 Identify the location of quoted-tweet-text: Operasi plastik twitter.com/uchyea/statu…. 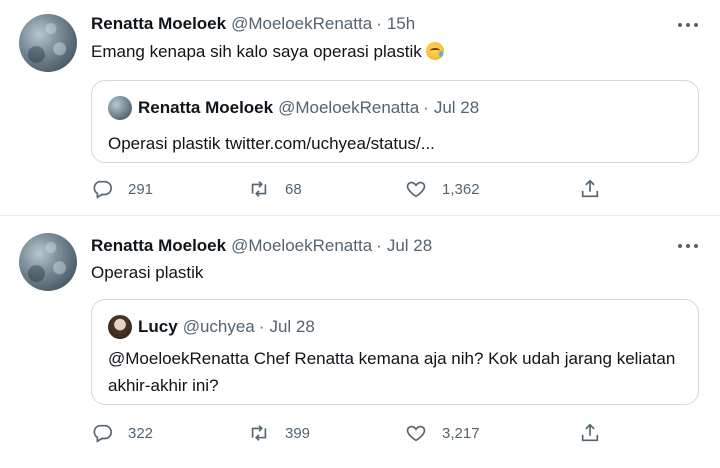
(271, 143).